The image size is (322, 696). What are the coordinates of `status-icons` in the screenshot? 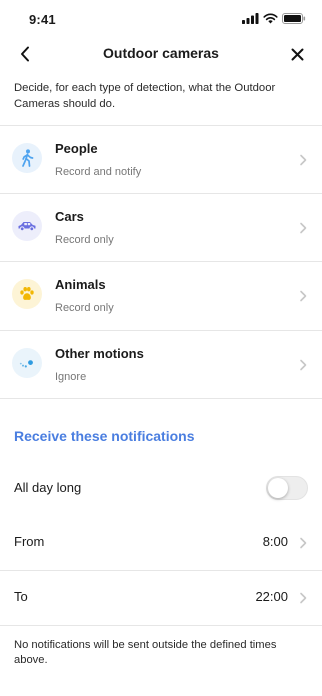 It's located at (274, 18).